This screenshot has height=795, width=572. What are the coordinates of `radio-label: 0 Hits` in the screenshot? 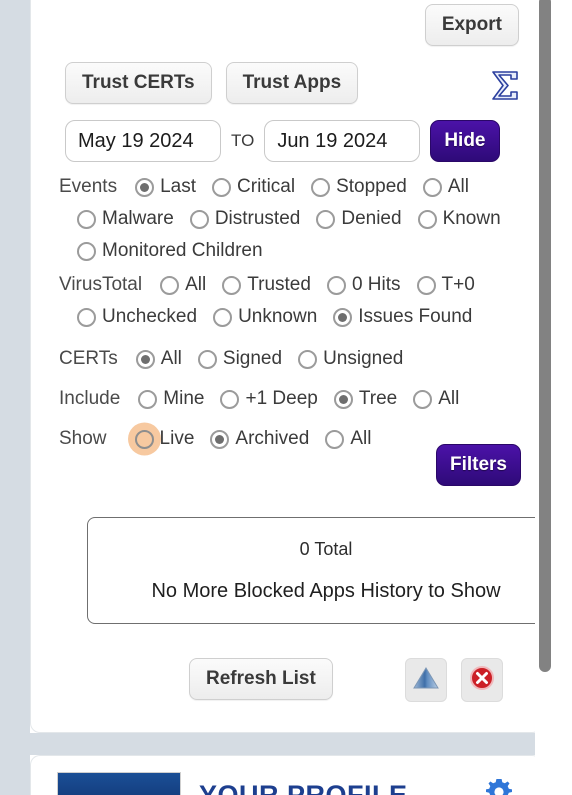 It's located at (376, 284).